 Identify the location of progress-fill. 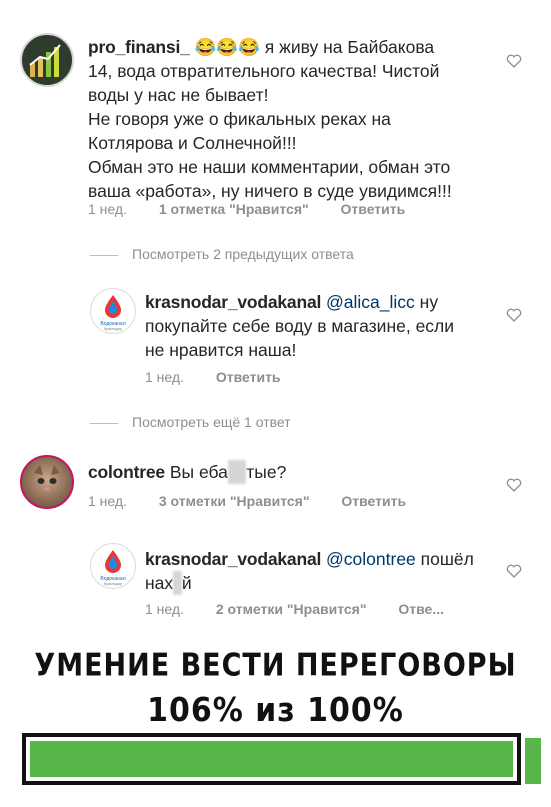
(271, 759).